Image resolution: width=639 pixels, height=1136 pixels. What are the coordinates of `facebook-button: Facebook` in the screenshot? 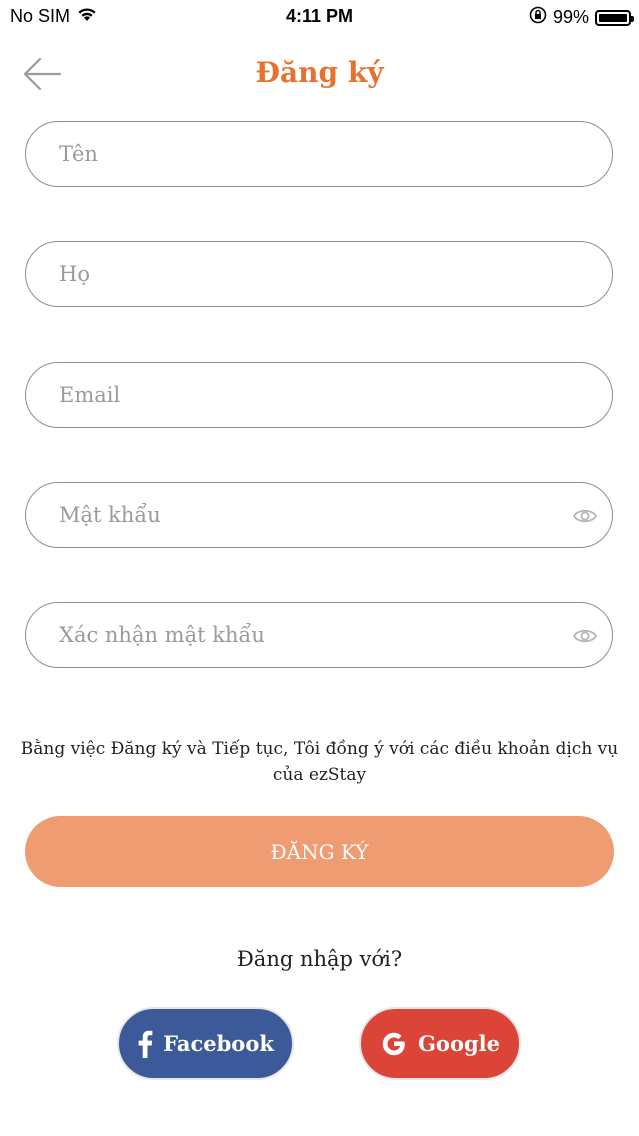 It's located at (205, 1043).